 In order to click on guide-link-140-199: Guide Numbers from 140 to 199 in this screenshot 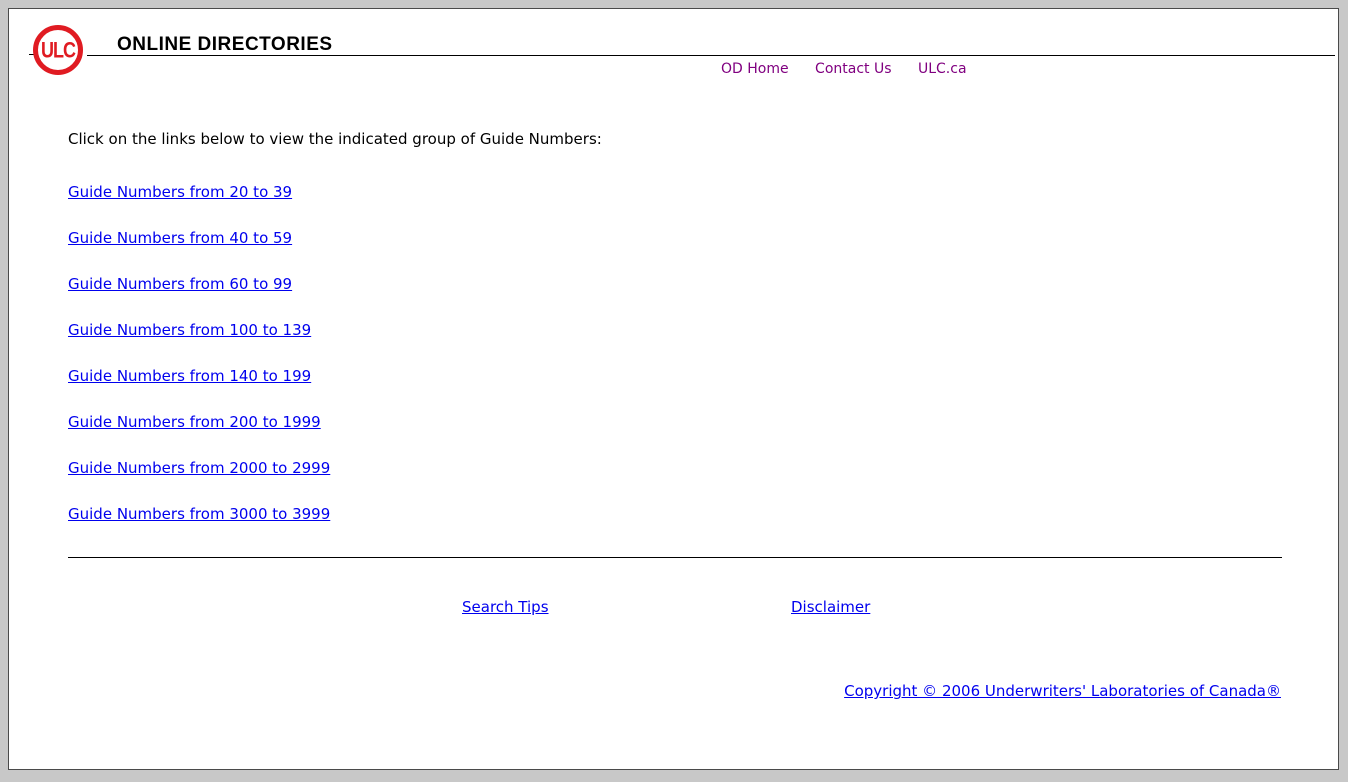, I will do `click(199, 377)`.